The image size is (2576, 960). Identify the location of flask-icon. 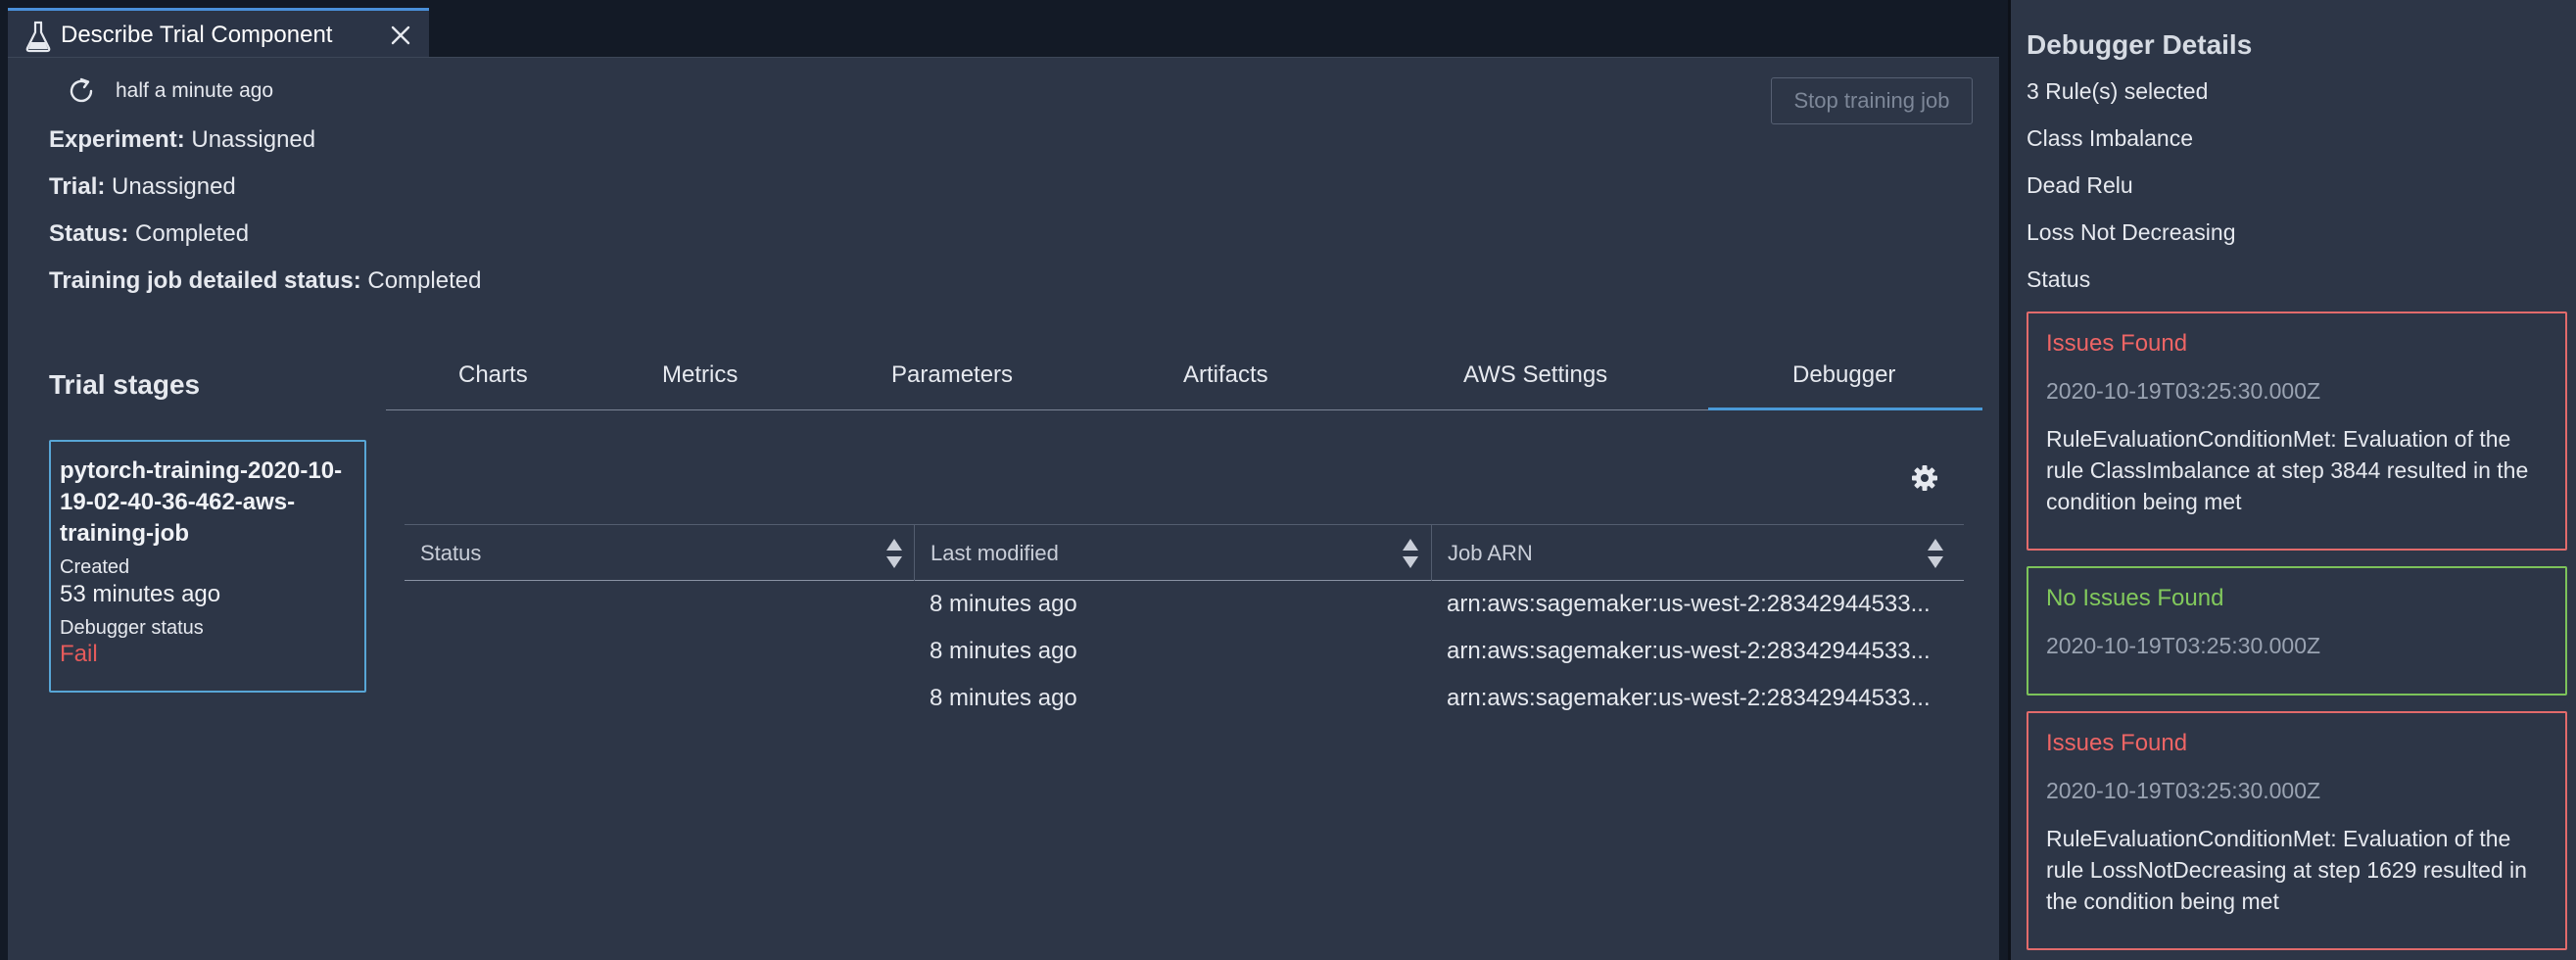
(38, 37).